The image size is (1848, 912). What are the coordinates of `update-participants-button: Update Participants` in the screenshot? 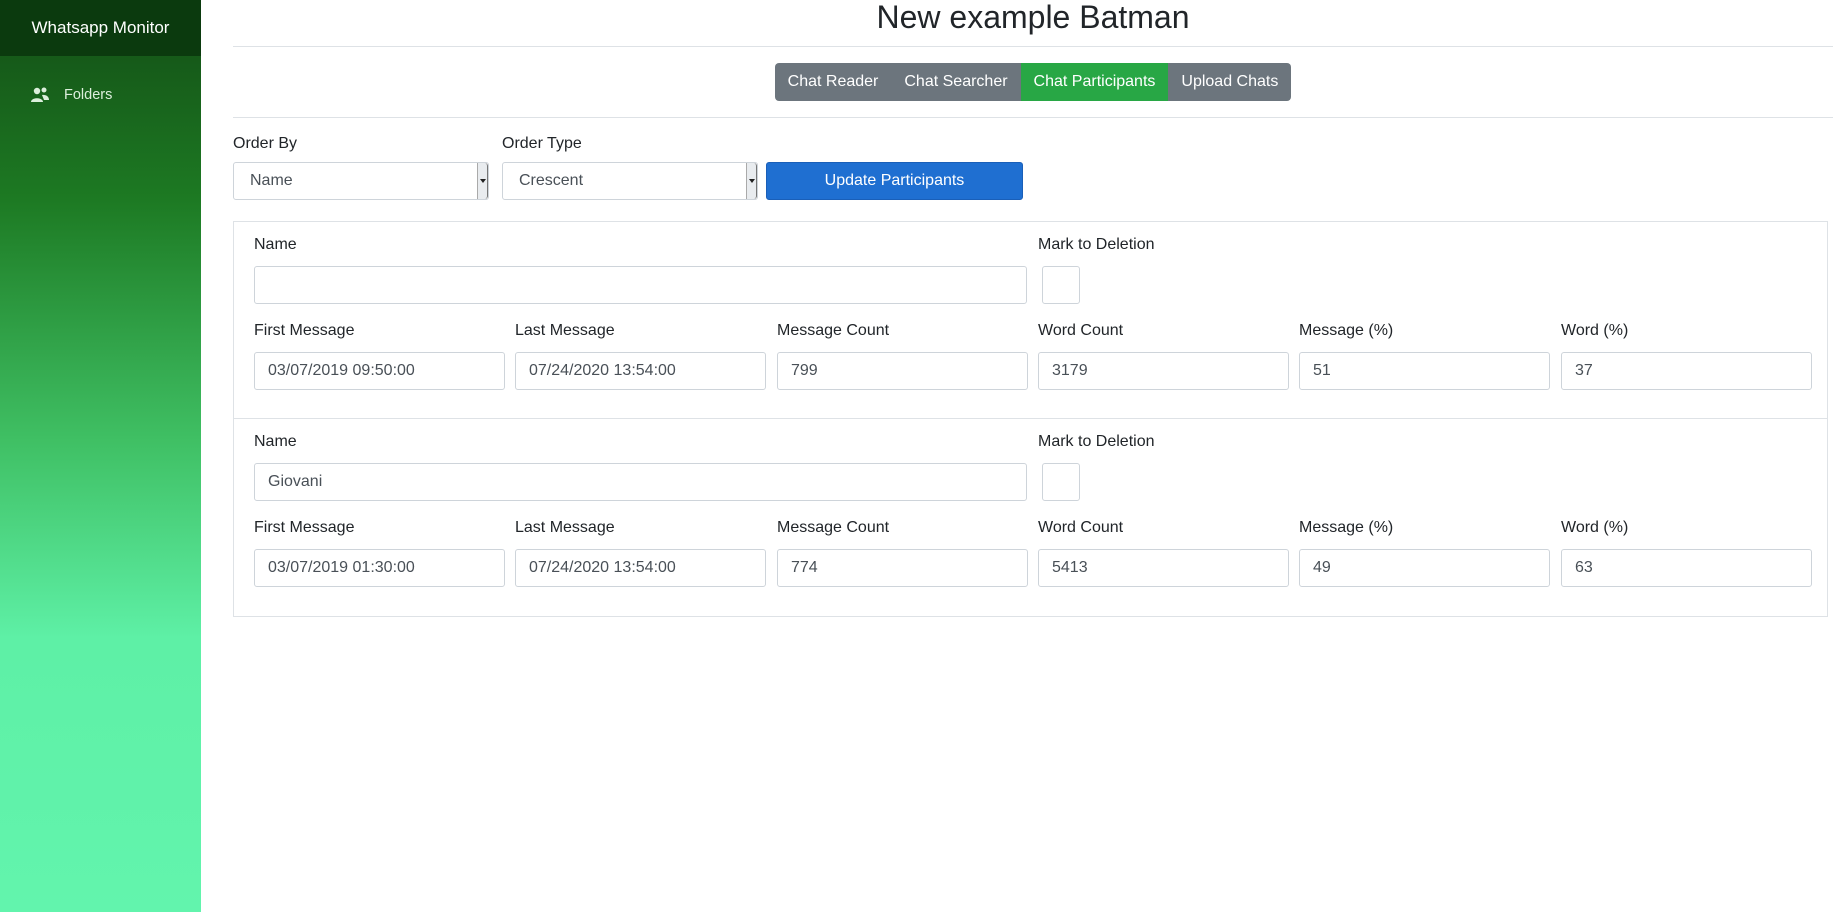 It's located at (894, 181).